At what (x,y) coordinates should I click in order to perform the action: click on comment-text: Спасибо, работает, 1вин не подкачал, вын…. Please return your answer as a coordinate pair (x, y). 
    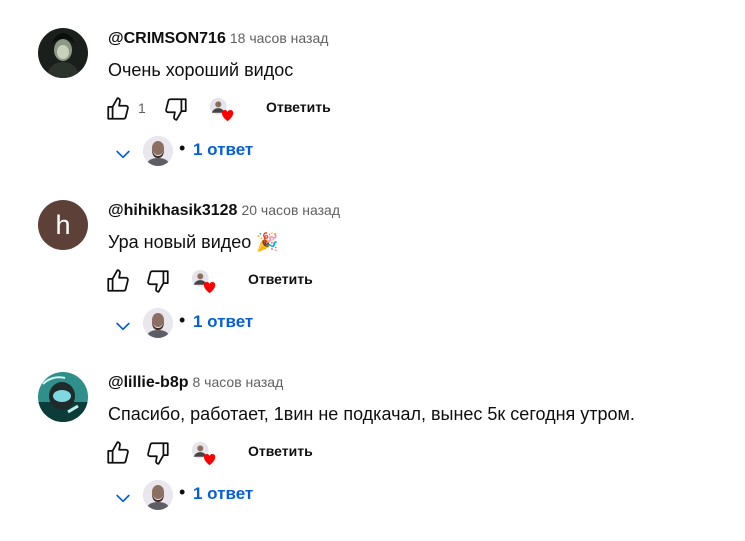
    Looking at the image, I should click on (371, 414).